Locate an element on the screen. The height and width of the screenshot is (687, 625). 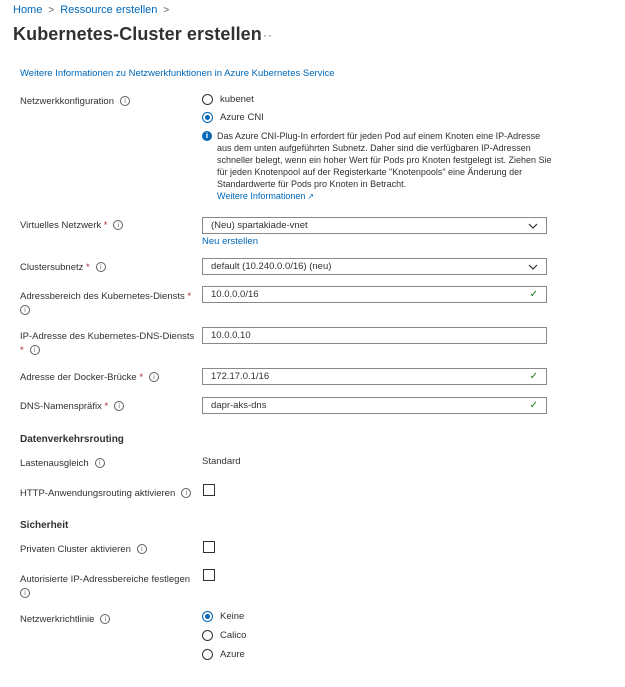
dns-prefix-value: dapr-aks-dns is located at coordinates (239, 405).